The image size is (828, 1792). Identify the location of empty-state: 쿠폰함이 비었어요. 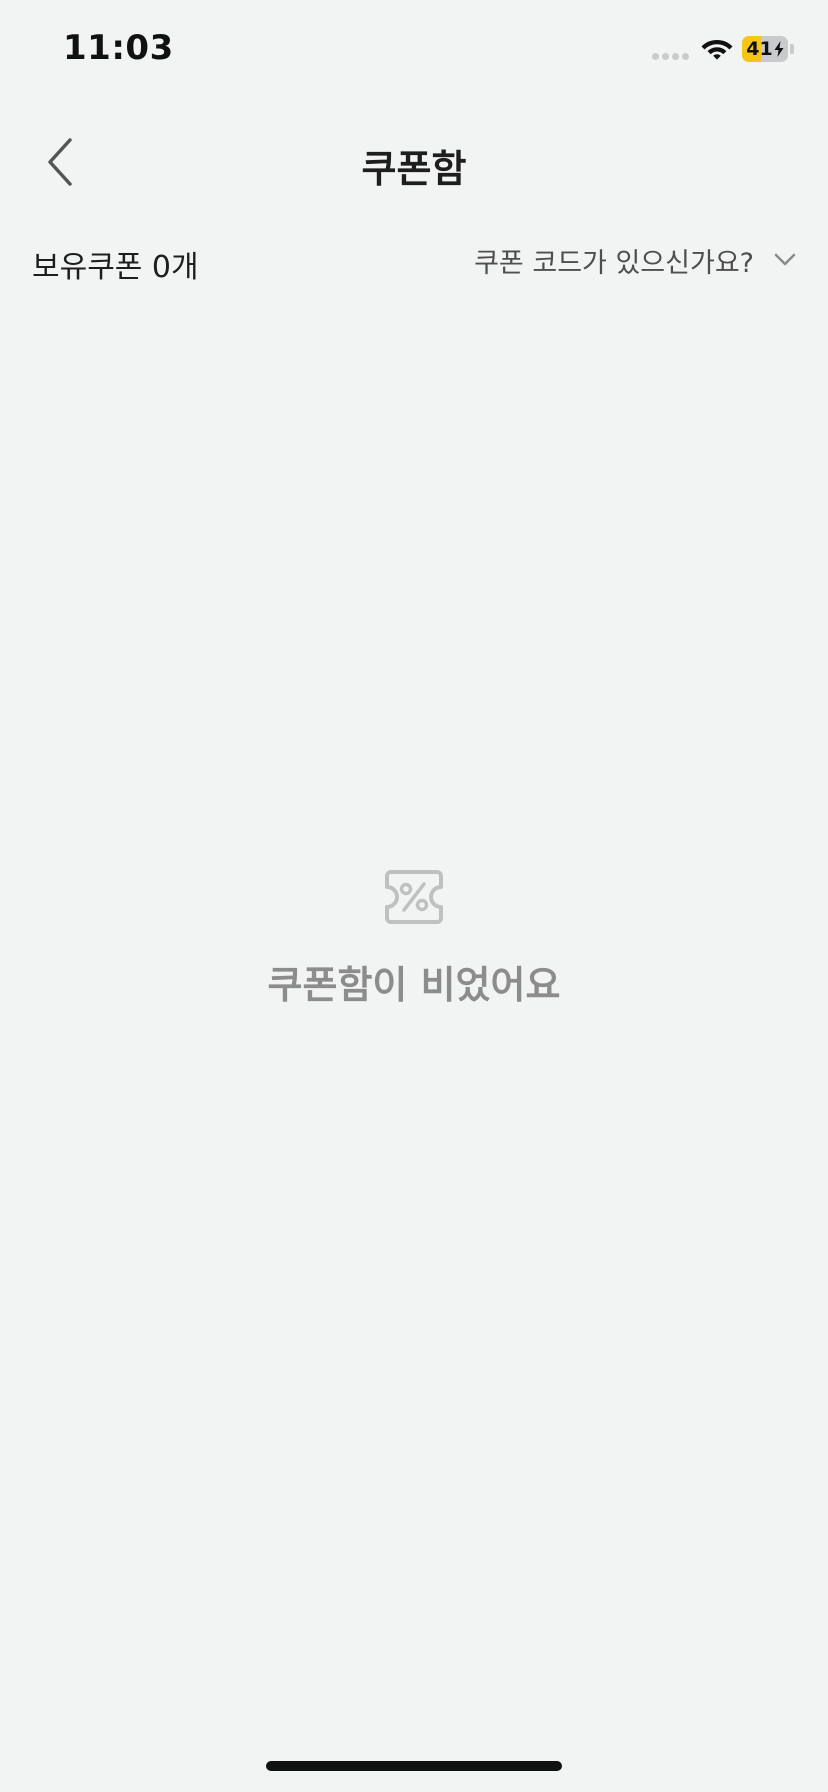
(414, 938).